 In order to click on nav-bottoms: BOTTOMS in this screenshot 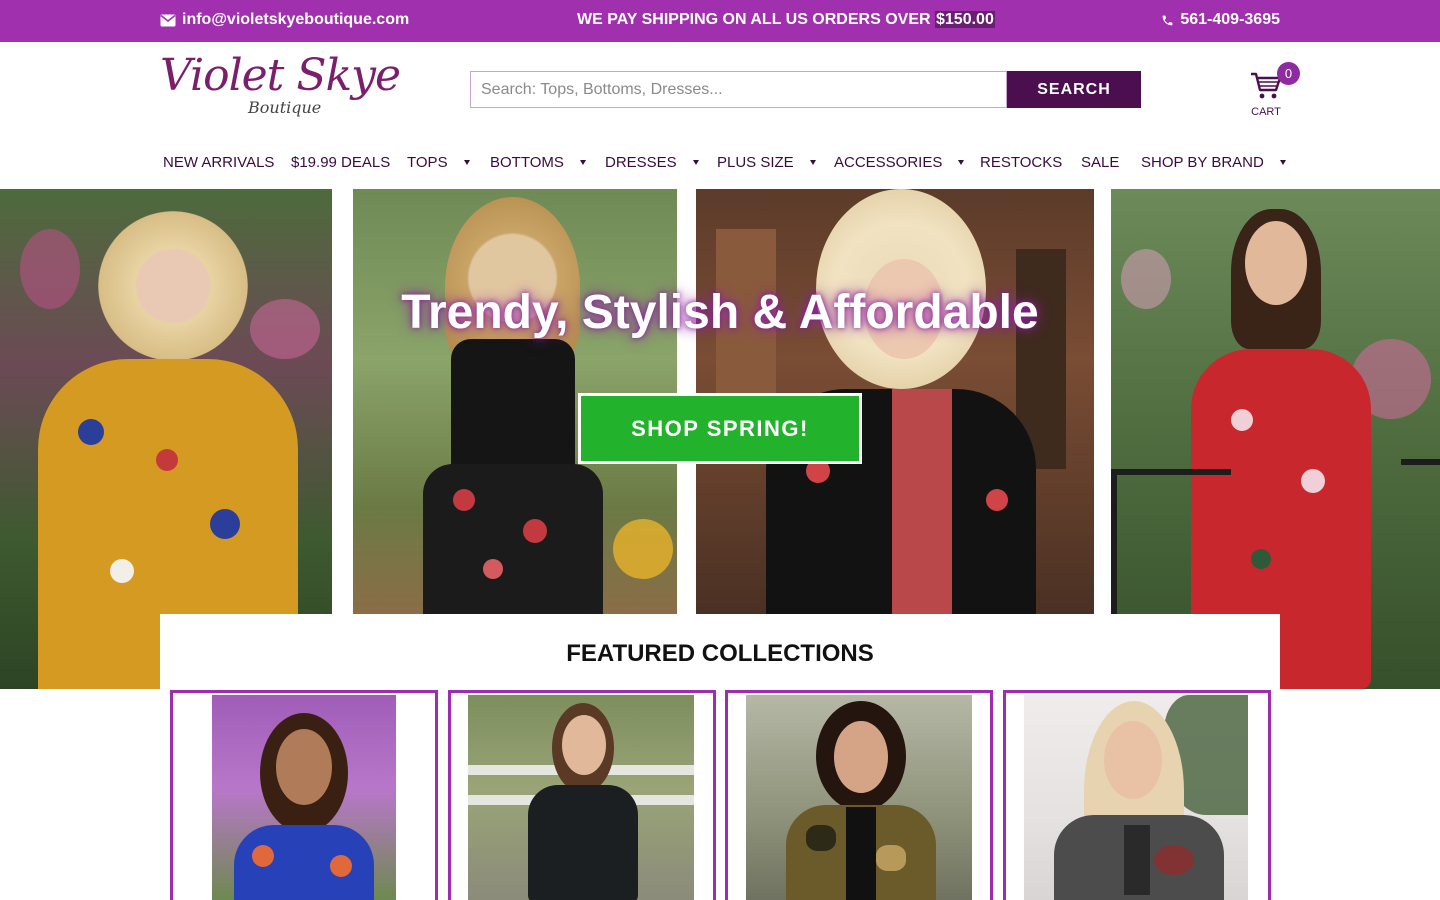, I will do `click(538, 162)`.